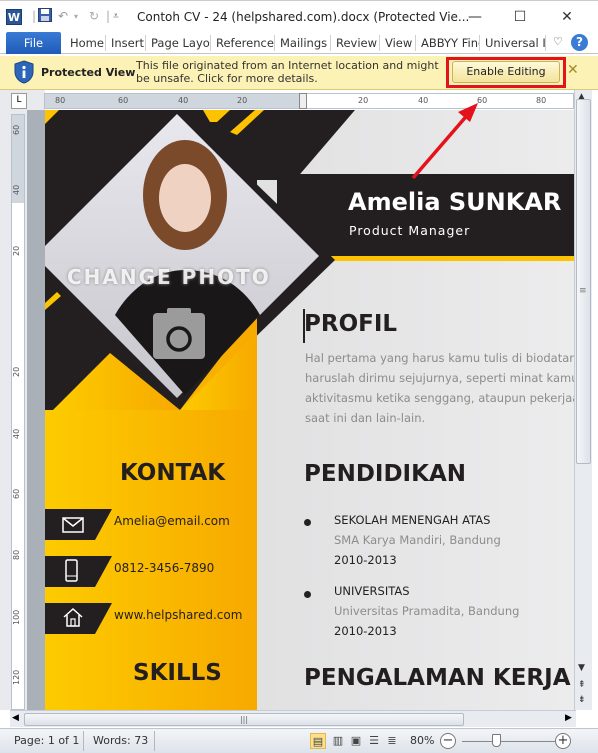 The height and width of the screenshot is (753, 598). I want to click on full-screen-reading-icon: ▥, so click(338, 741).